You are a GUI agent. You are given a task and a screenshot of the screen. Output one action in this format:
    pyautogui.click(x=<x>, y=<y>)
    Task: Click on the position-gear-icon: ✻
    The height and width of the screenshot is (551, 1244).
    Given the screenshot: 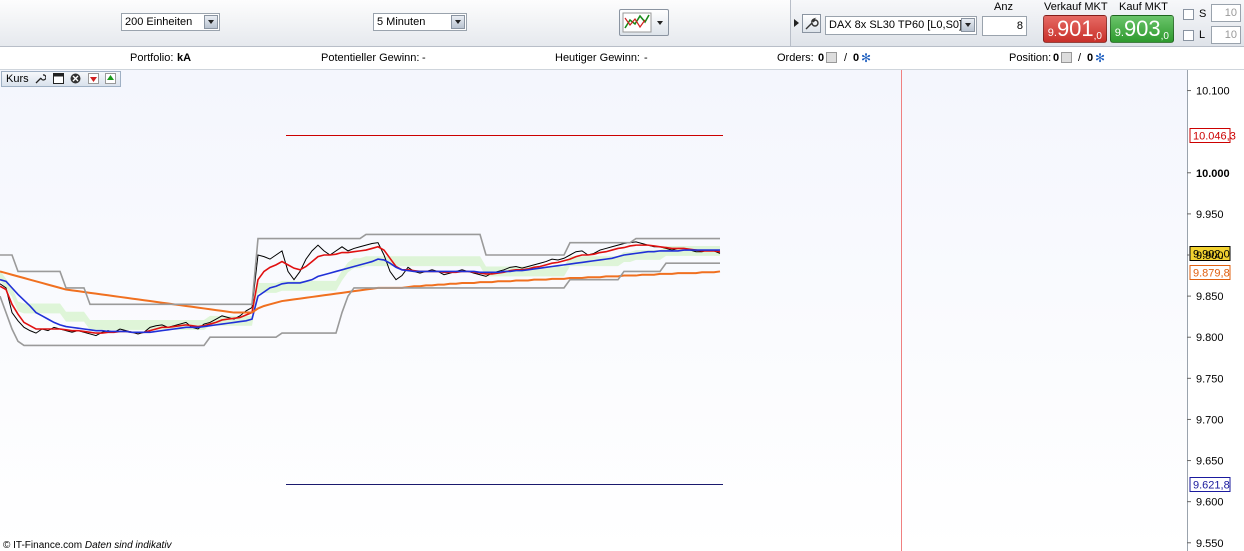 What is the action you would take?
    pyautogui.click(x=1100, y=58)
    